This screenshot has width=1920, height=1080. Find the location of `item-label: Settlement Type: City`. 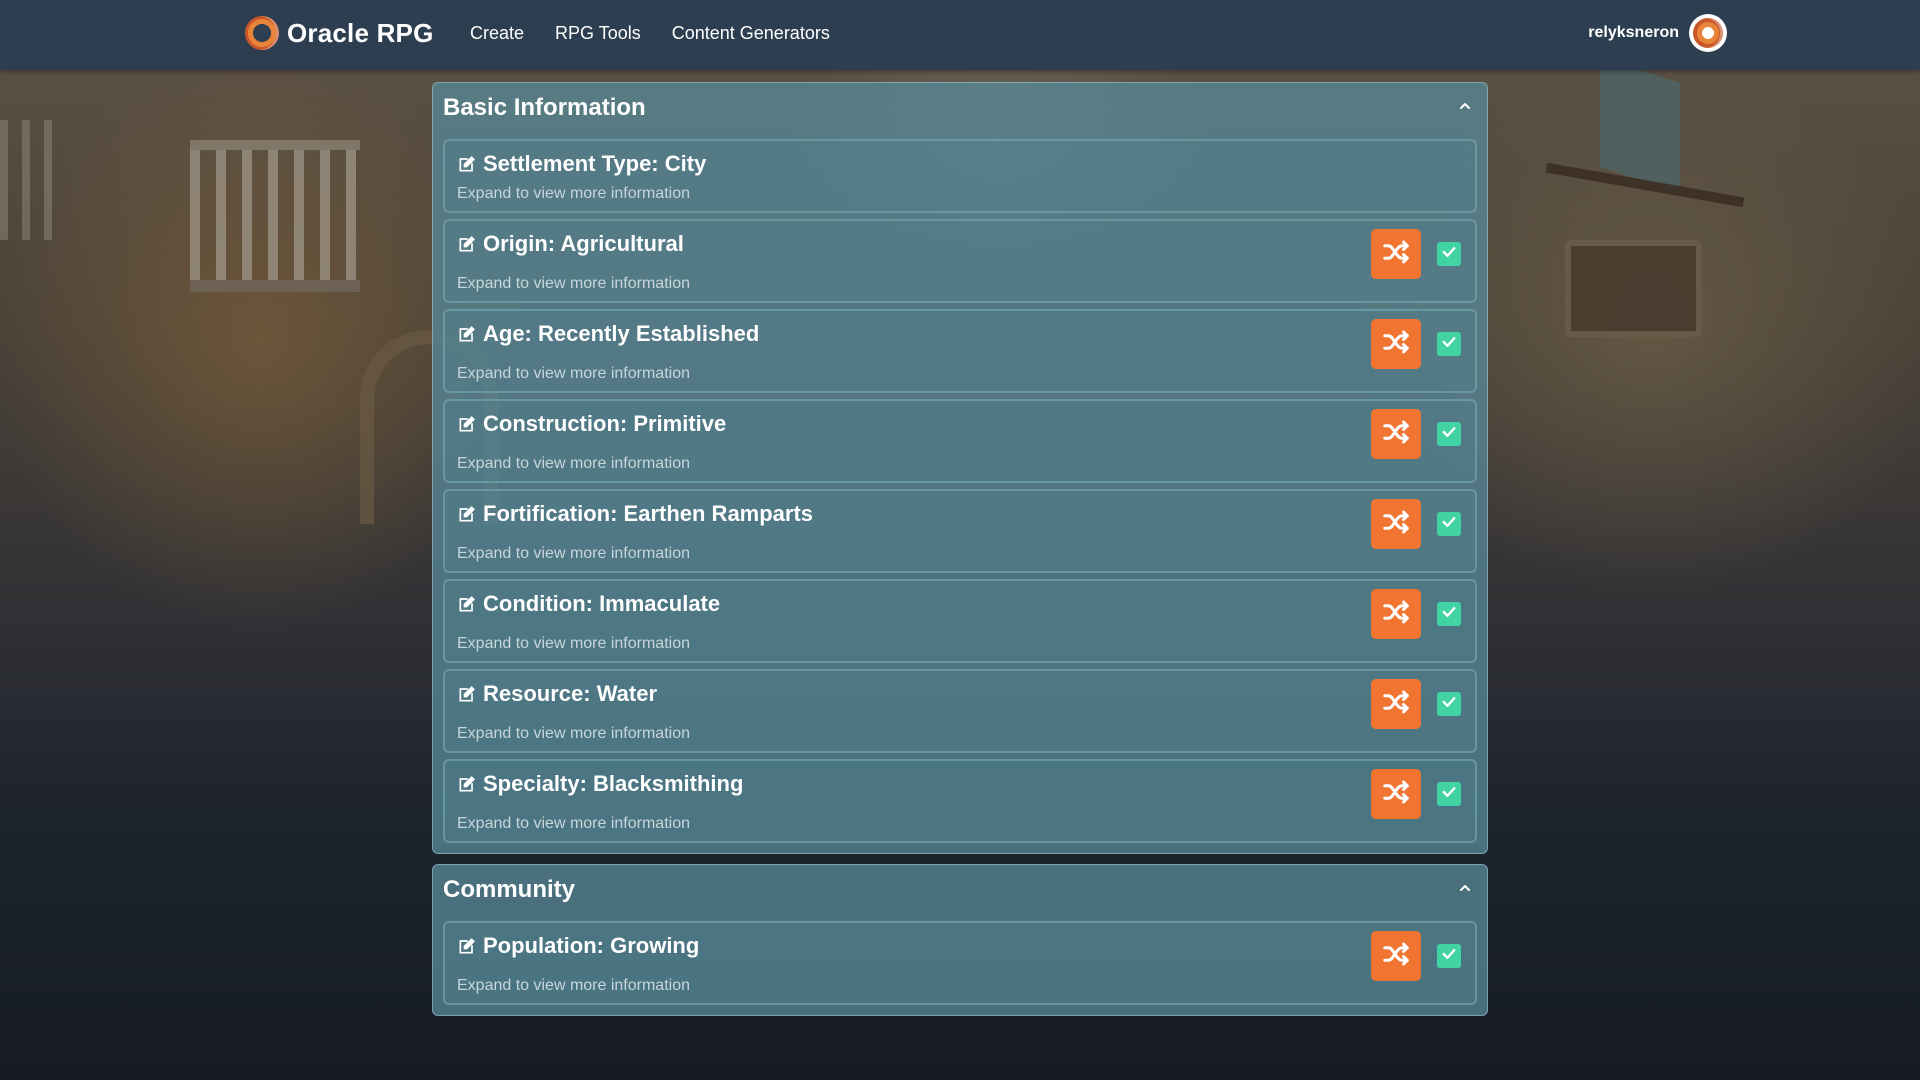

item-label: Settlement Type: City is located at coordinates (595, 163).